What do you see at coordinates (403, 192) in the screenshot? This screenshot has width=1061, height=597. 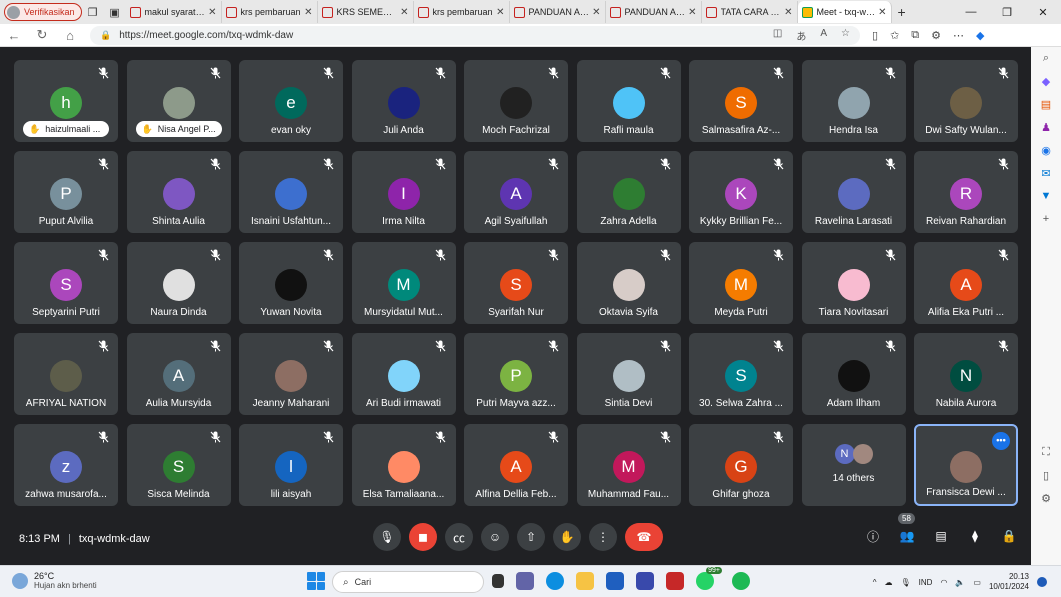 I see `participant-tile: I Irma Nilta` at bounding box center [403, 192].